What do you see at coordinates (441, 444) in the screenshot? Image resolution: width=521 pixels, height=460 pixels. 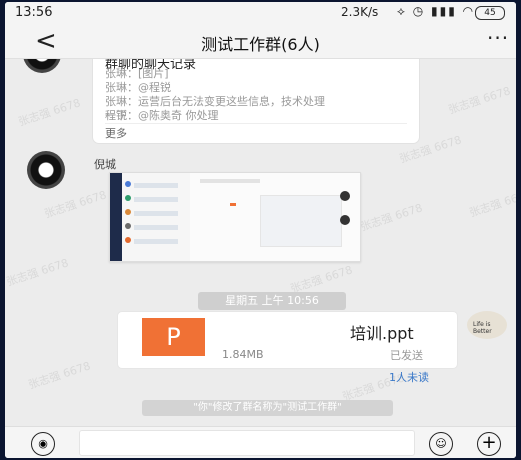 I see `emoji-icon: ☺` at bounding box center [441, 444].